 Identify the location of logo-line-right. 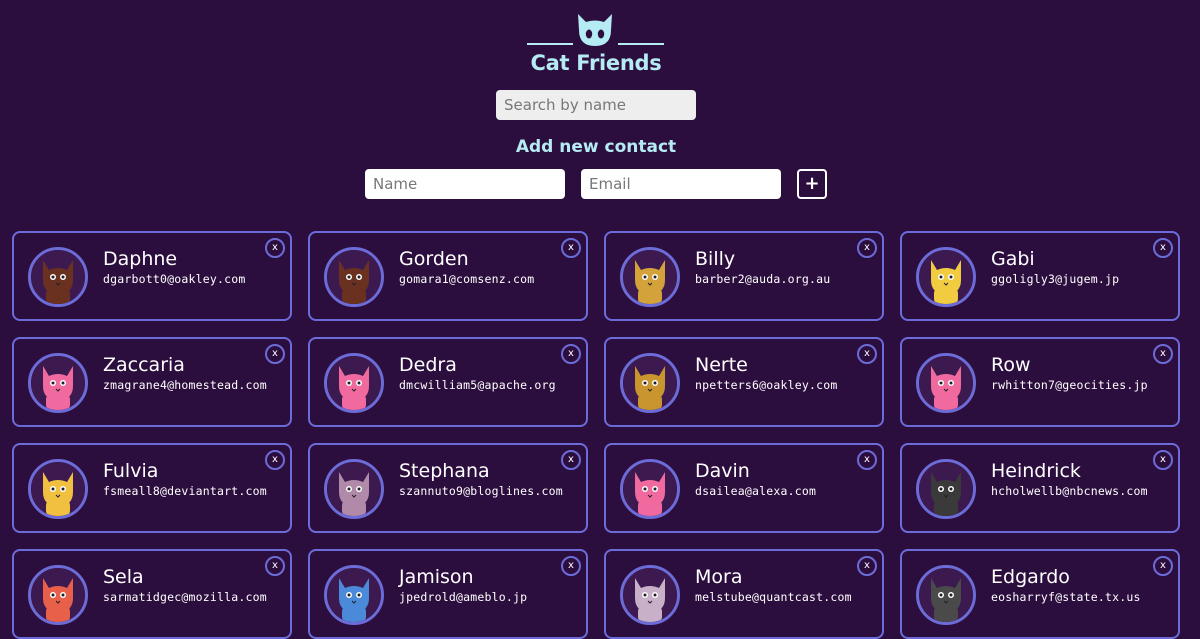
(641, 44).